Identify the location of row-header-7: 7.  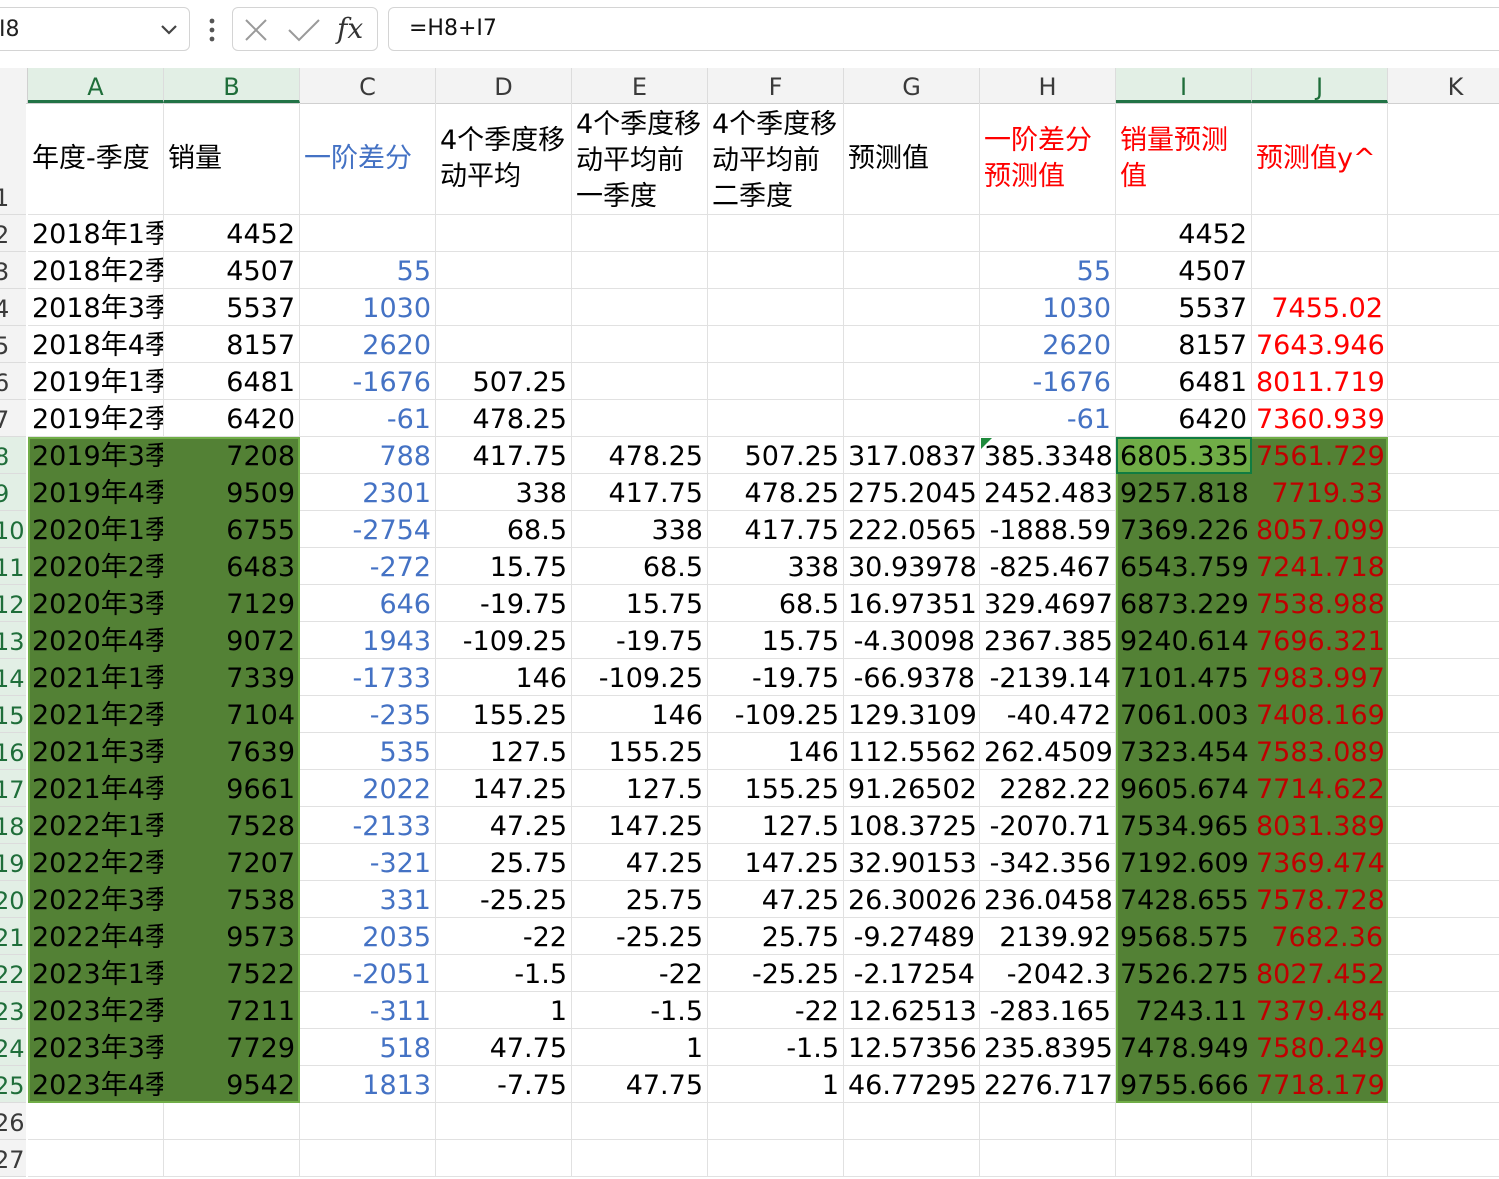
(13, 418).